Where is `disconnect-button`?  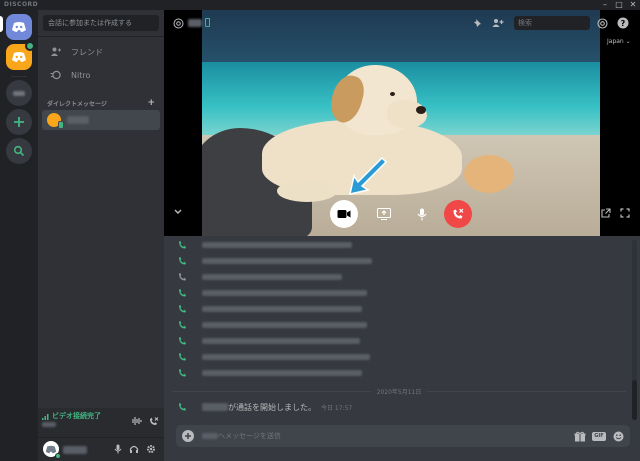 disconnect-button is located at coordinates (153, 421).